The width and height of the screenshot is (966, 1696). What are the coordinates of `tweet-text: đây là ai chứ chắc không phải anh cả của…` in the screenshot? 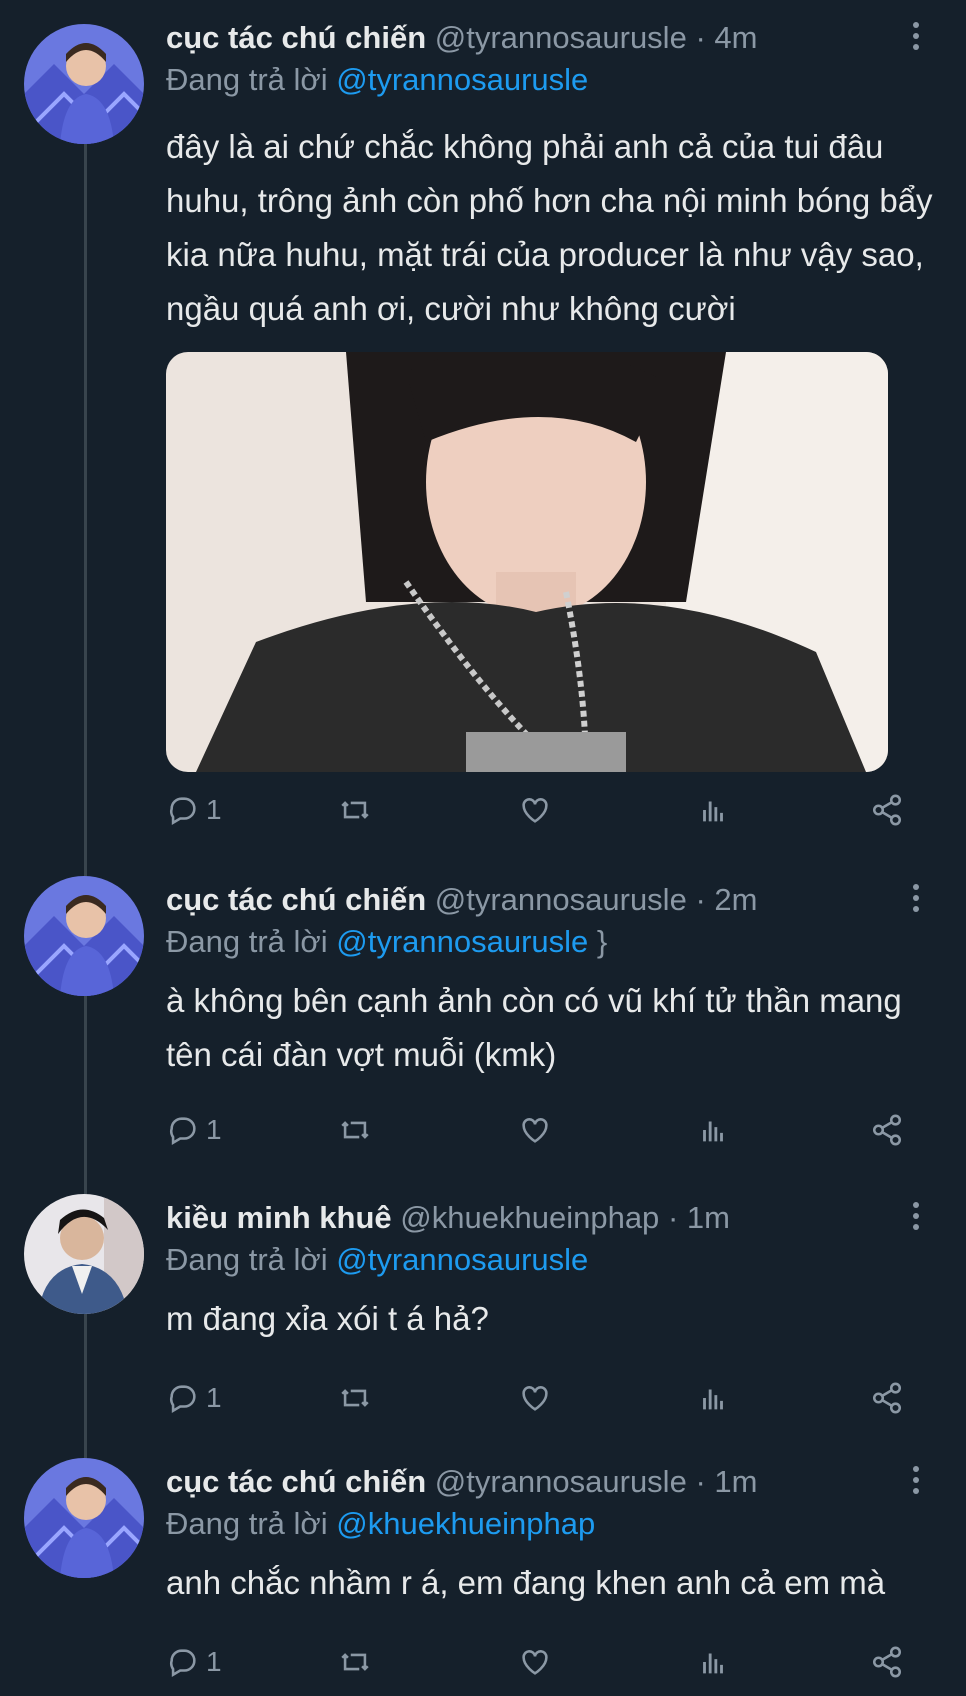 It's located at (549, 227).